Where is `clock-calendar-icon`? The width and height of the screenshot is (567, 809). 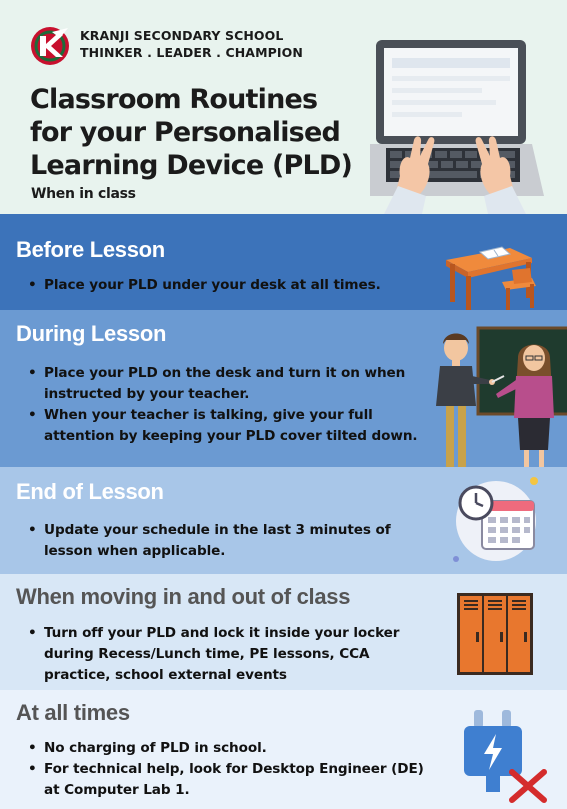 clock-calendar-icon is located at coordinates (495, 519).